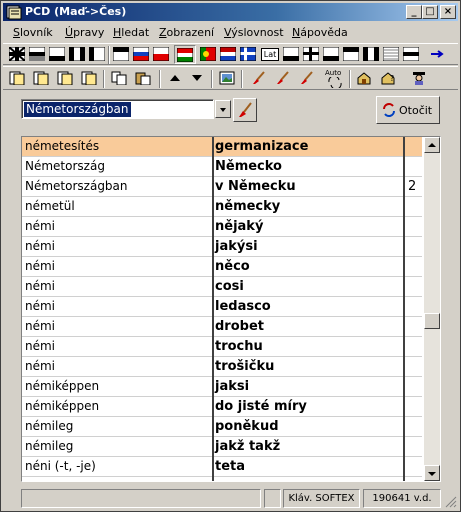  Describe the element at coordinates (197, 78) in the screenshot. I see `arrow-down-icon` at that location.